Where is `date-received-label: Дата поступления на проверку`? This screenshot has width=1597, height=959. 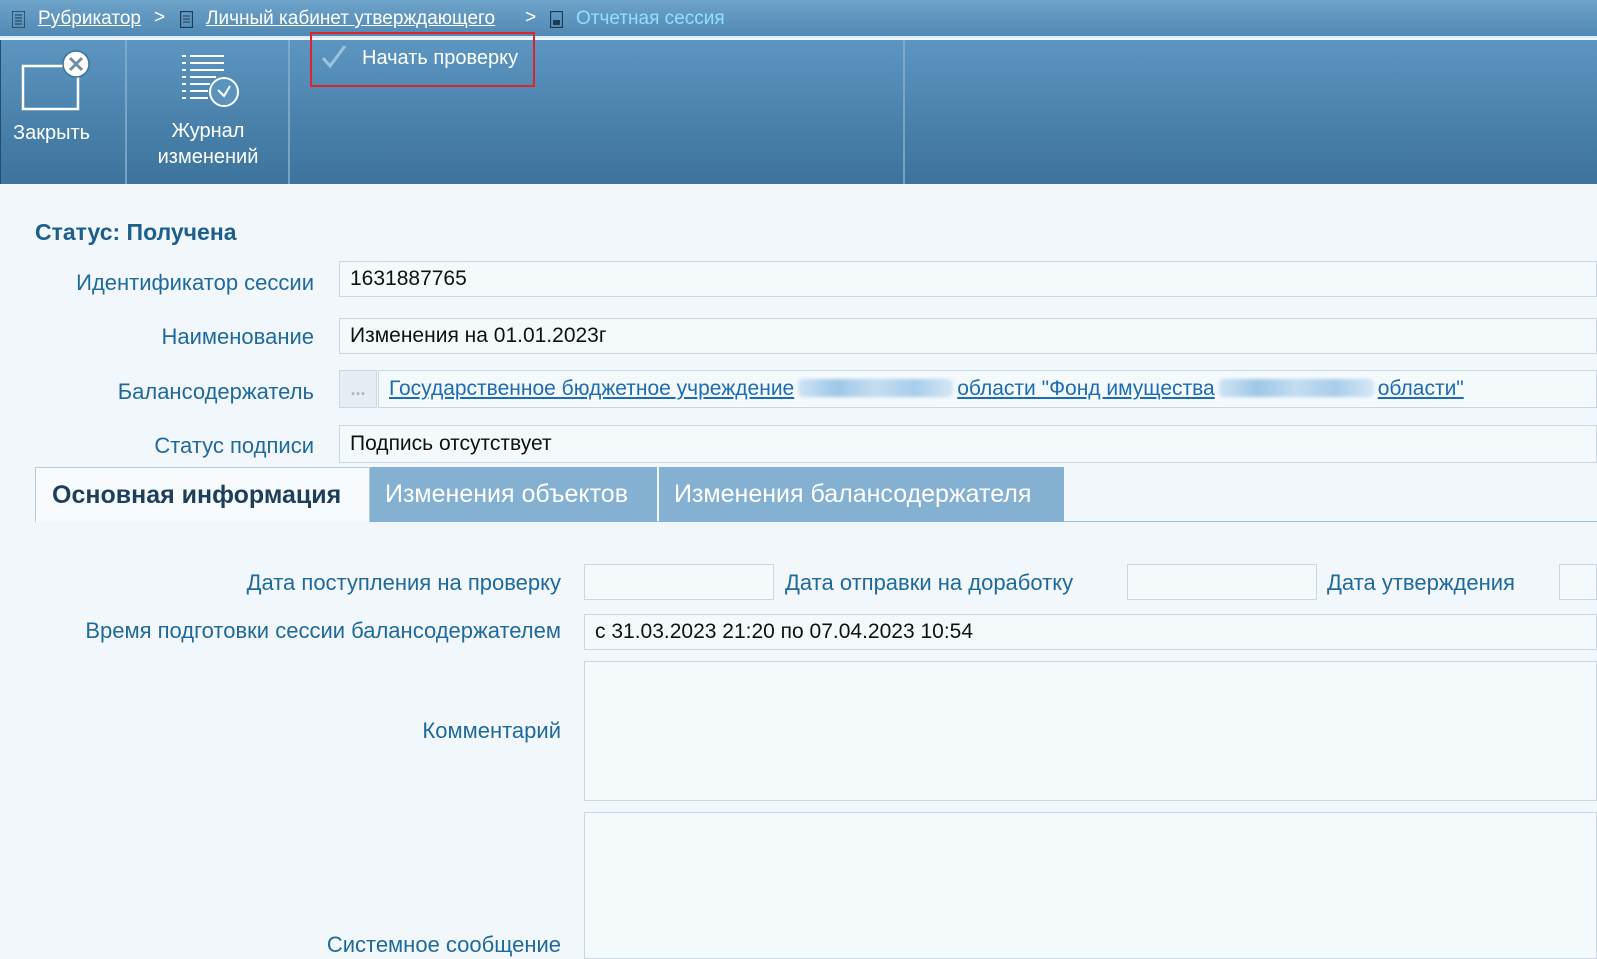
date-received-label: Дата поступления на проверку is located at coordinates (403, 582).